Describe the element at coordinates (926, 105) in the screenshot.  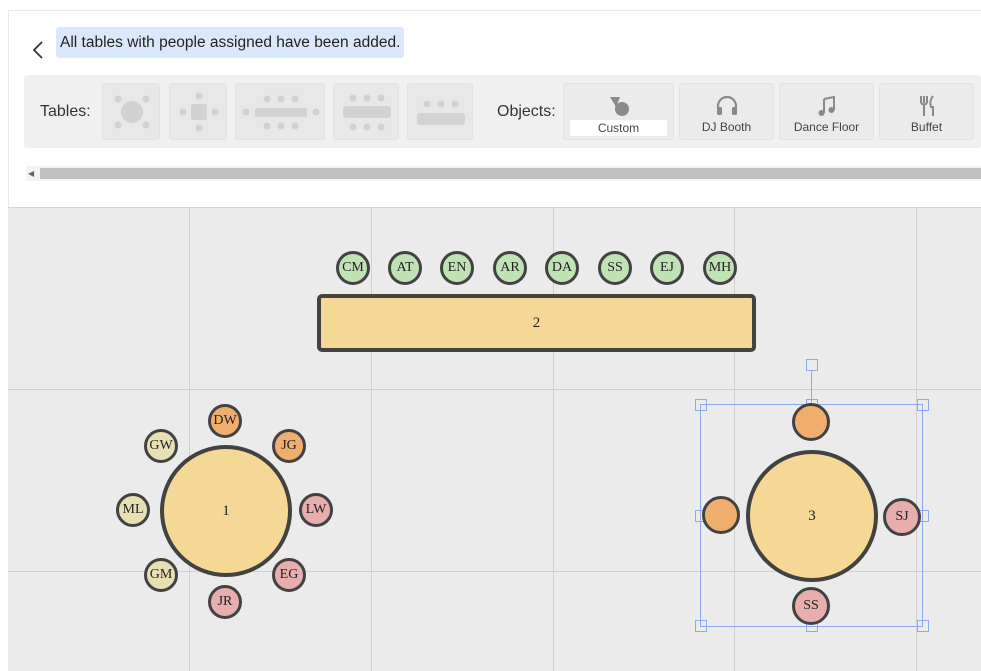
I see `fork-knife-icon` at that location.